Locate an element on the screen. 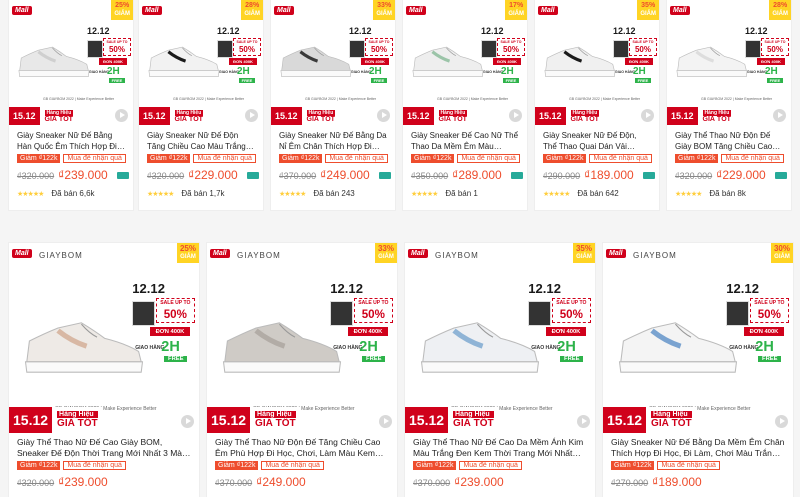 The height and width of the screenshot is (497, 800). discount-percent: 25% is located at coordinates (187, 248).